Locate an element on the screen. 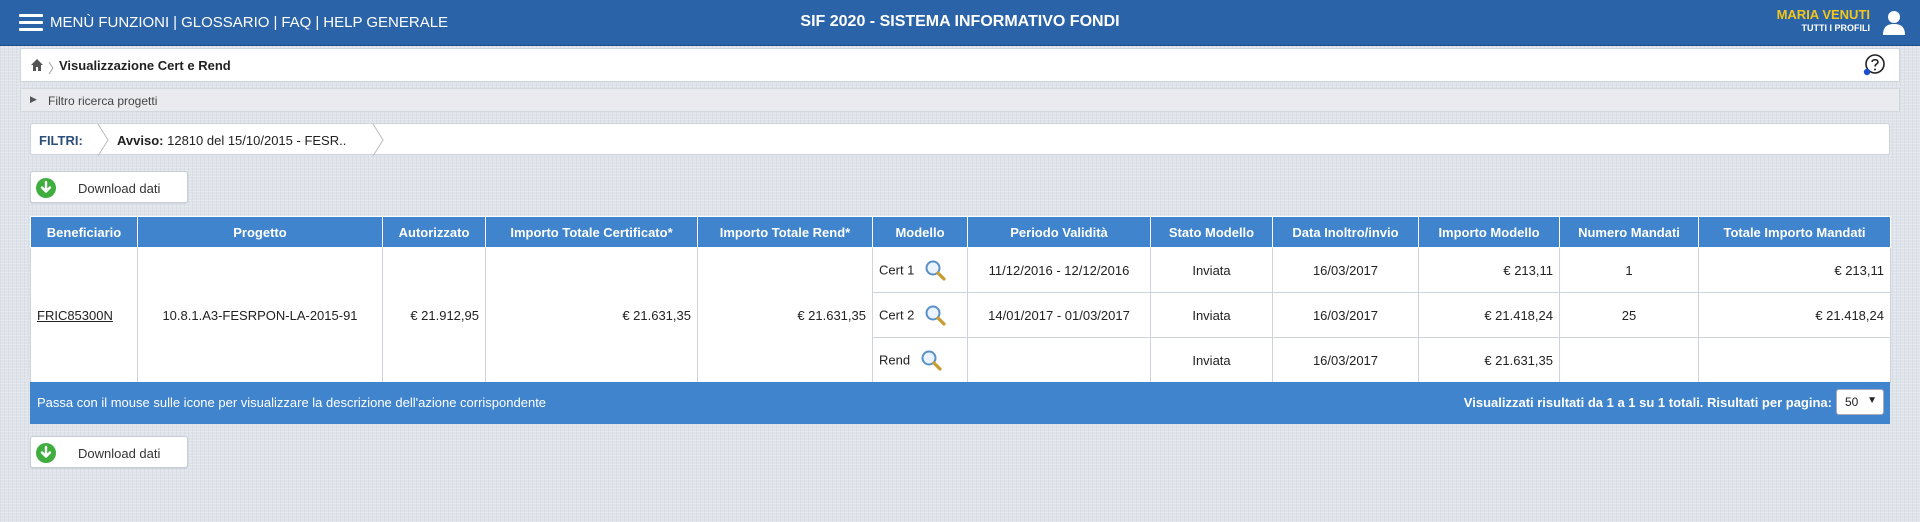 This screenshot has width=1920, height=522. modello-cell: Cert 2 is located at coordinates (920, 315).